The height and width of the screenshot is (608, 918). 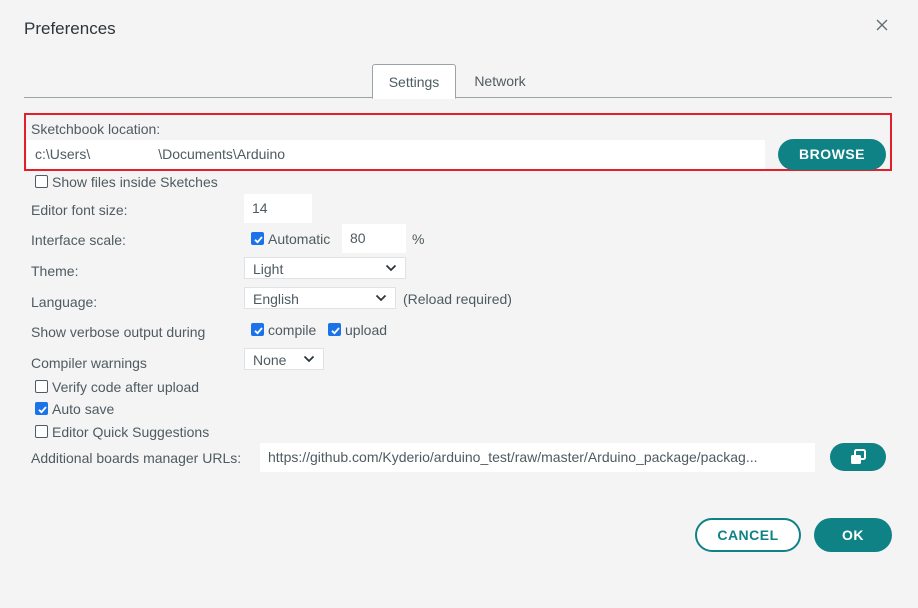 I want to click on tab-settings: Settings, so click(x=414, y=81).